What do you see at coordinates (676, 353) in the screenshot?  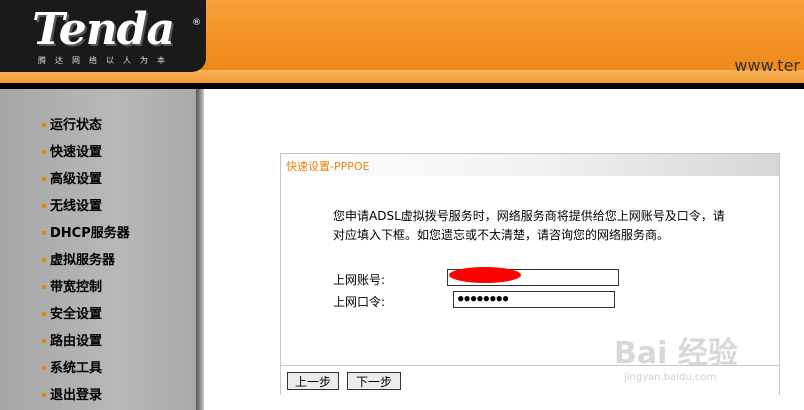 I see `baidu-watermark: Bai 经验` at bounding box center [676, 353].